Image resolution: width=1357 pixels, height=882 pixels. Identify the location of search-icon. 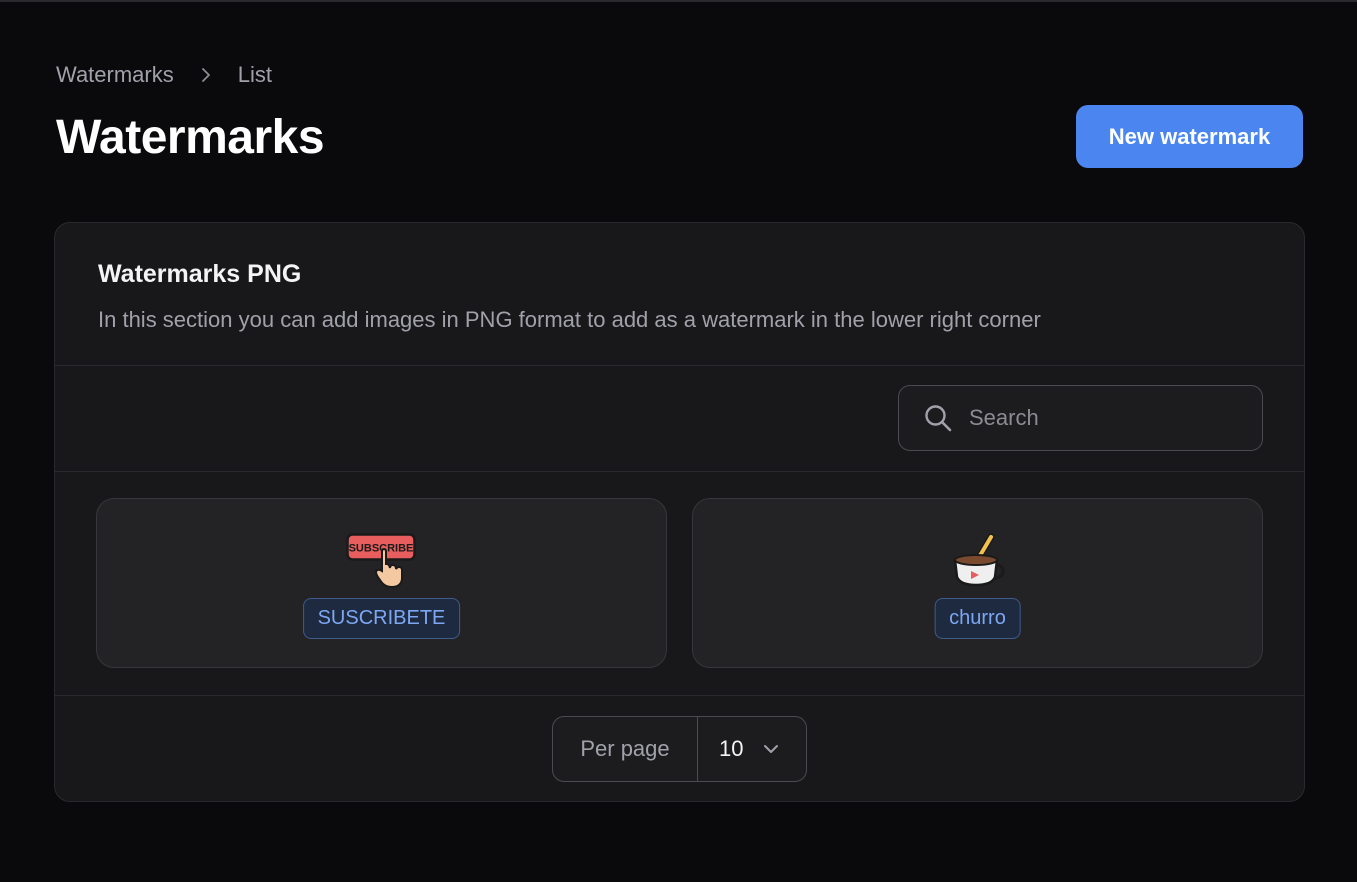
(938, 418).